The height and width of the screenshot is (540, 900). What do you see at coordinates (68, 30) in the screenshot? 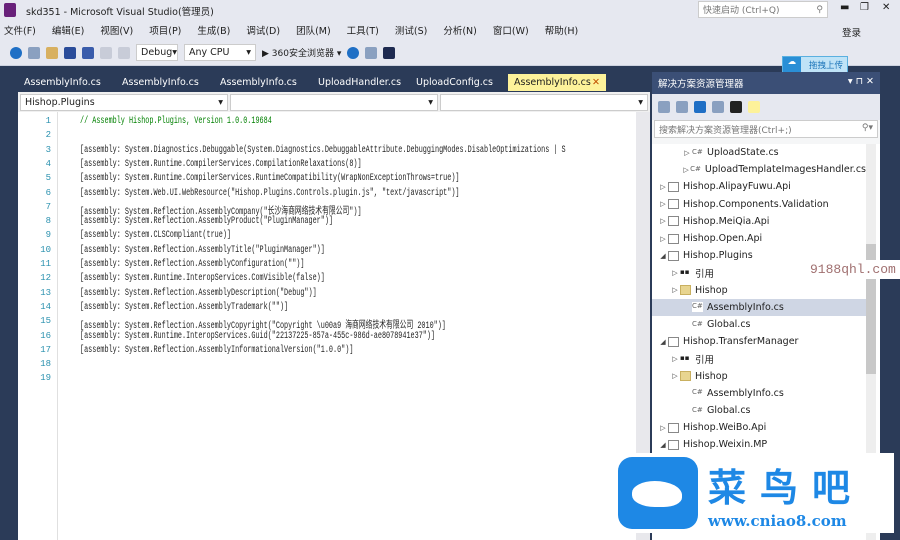
I see `menu-edit: 编辑(E)` at bounding box center [68, 30].